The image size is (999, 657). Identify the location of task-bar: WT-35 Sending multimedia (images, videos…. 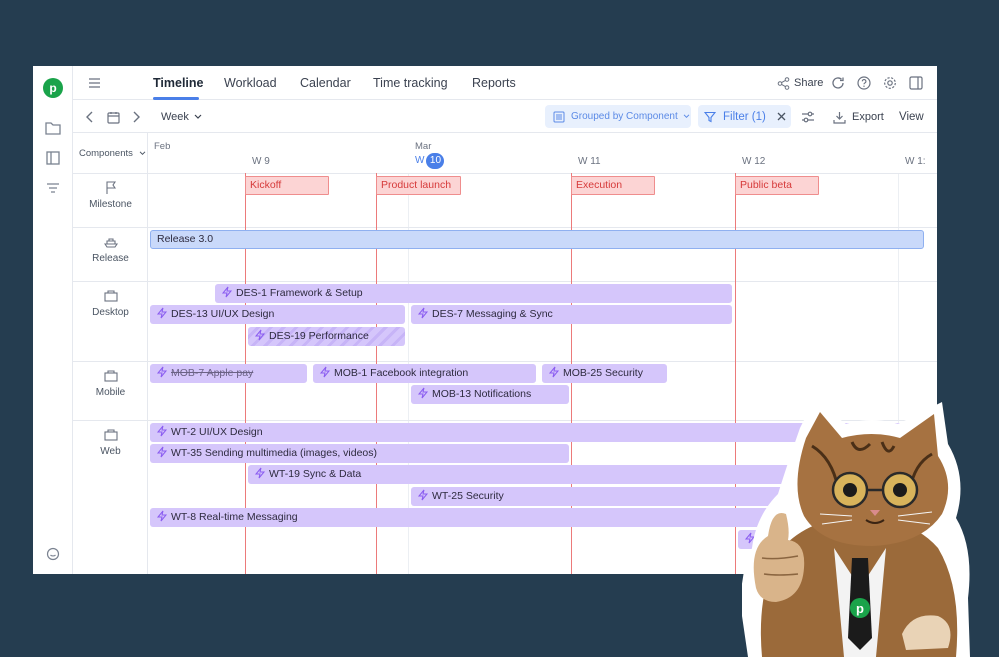
(359, 453).